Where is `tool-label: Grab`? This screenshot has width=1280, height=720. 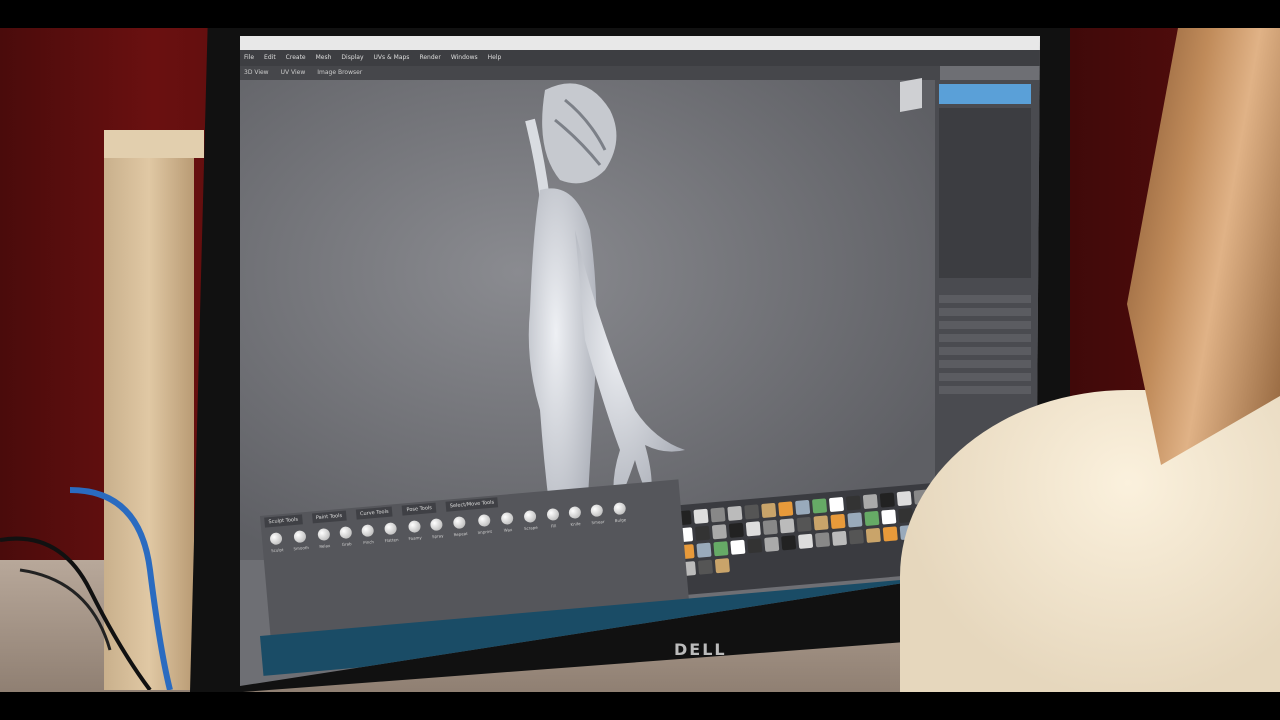 tool-label: Grab is located at coordinates (346, 544).